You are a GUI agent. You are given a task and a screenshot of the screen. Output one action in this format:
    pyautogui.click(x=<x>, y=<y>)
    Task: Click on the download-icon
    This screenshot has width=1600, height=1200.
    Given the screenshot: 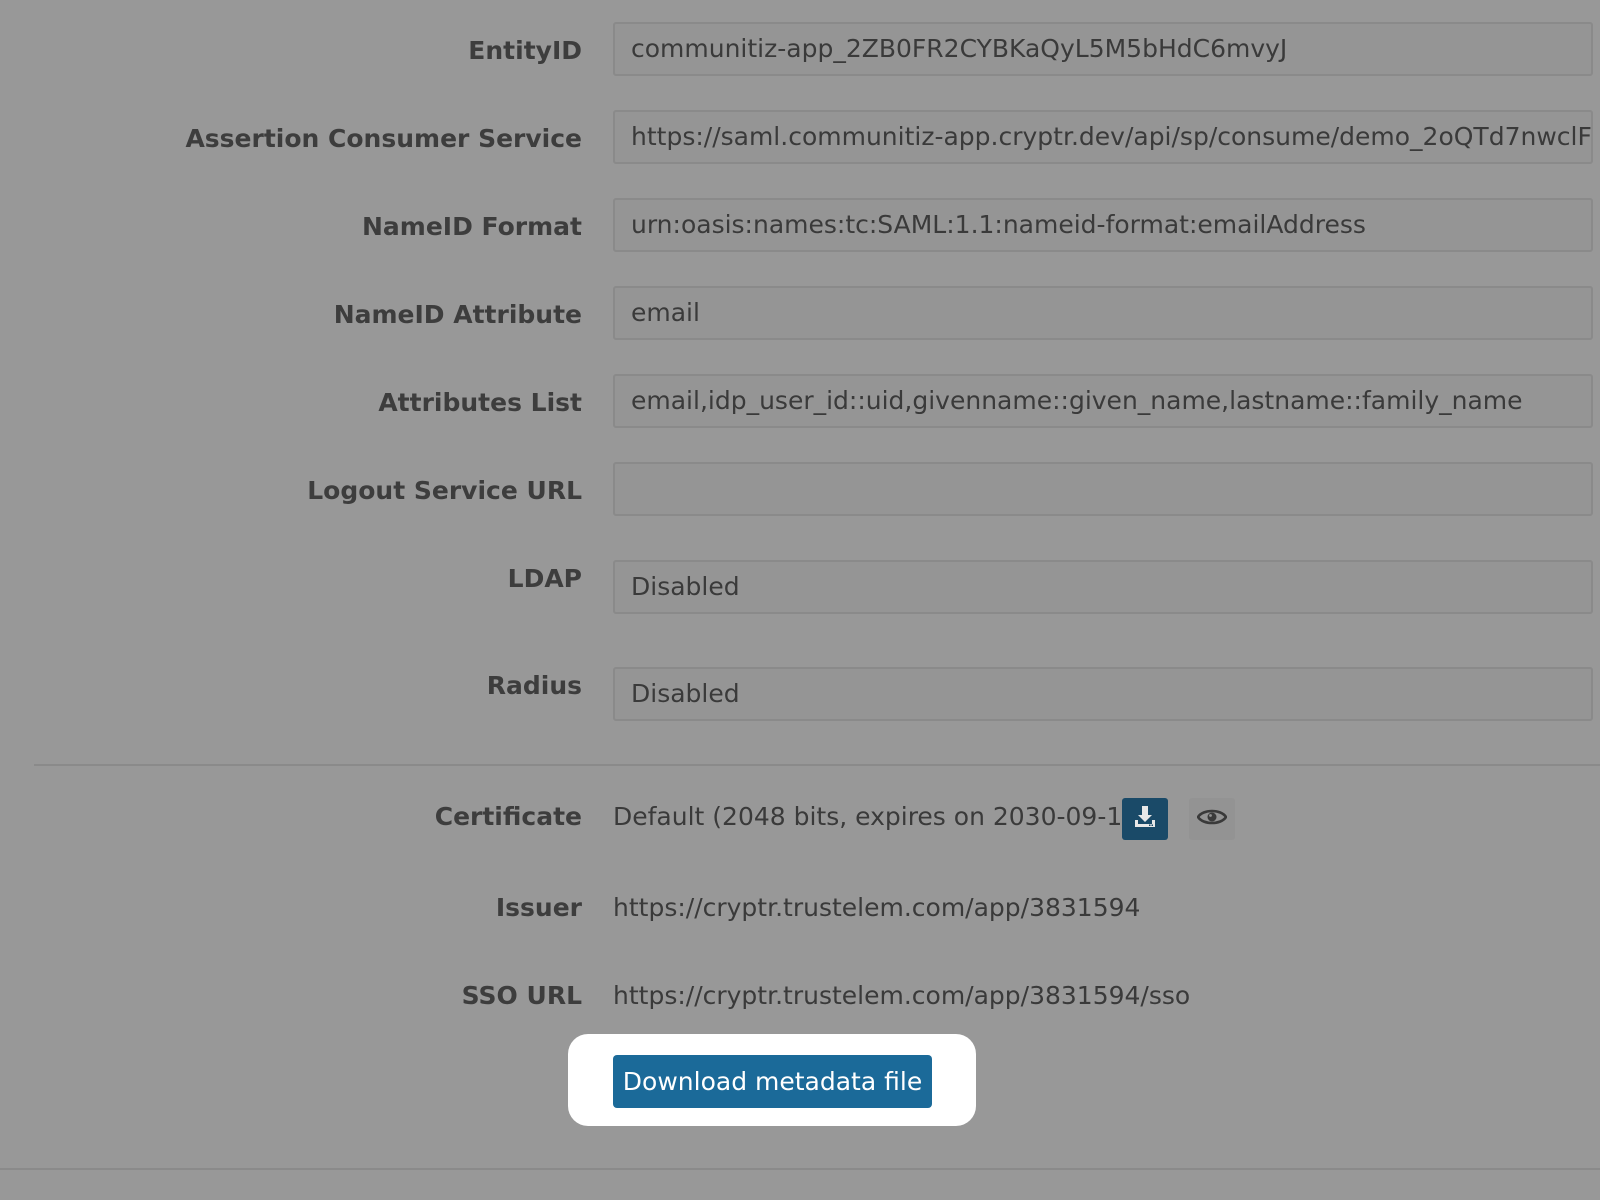 What is the action you would take?
    pyautogui.click(x=1145, y=819)
    